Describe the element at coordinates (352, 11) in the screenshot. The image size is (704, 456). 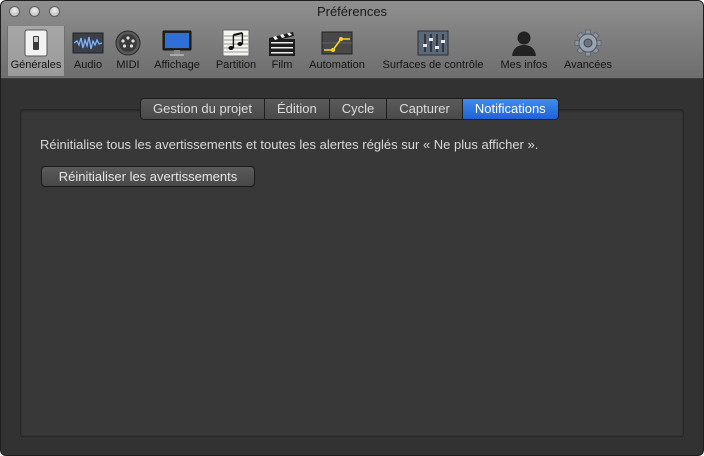
I see `window-title: Préférences` at that location.